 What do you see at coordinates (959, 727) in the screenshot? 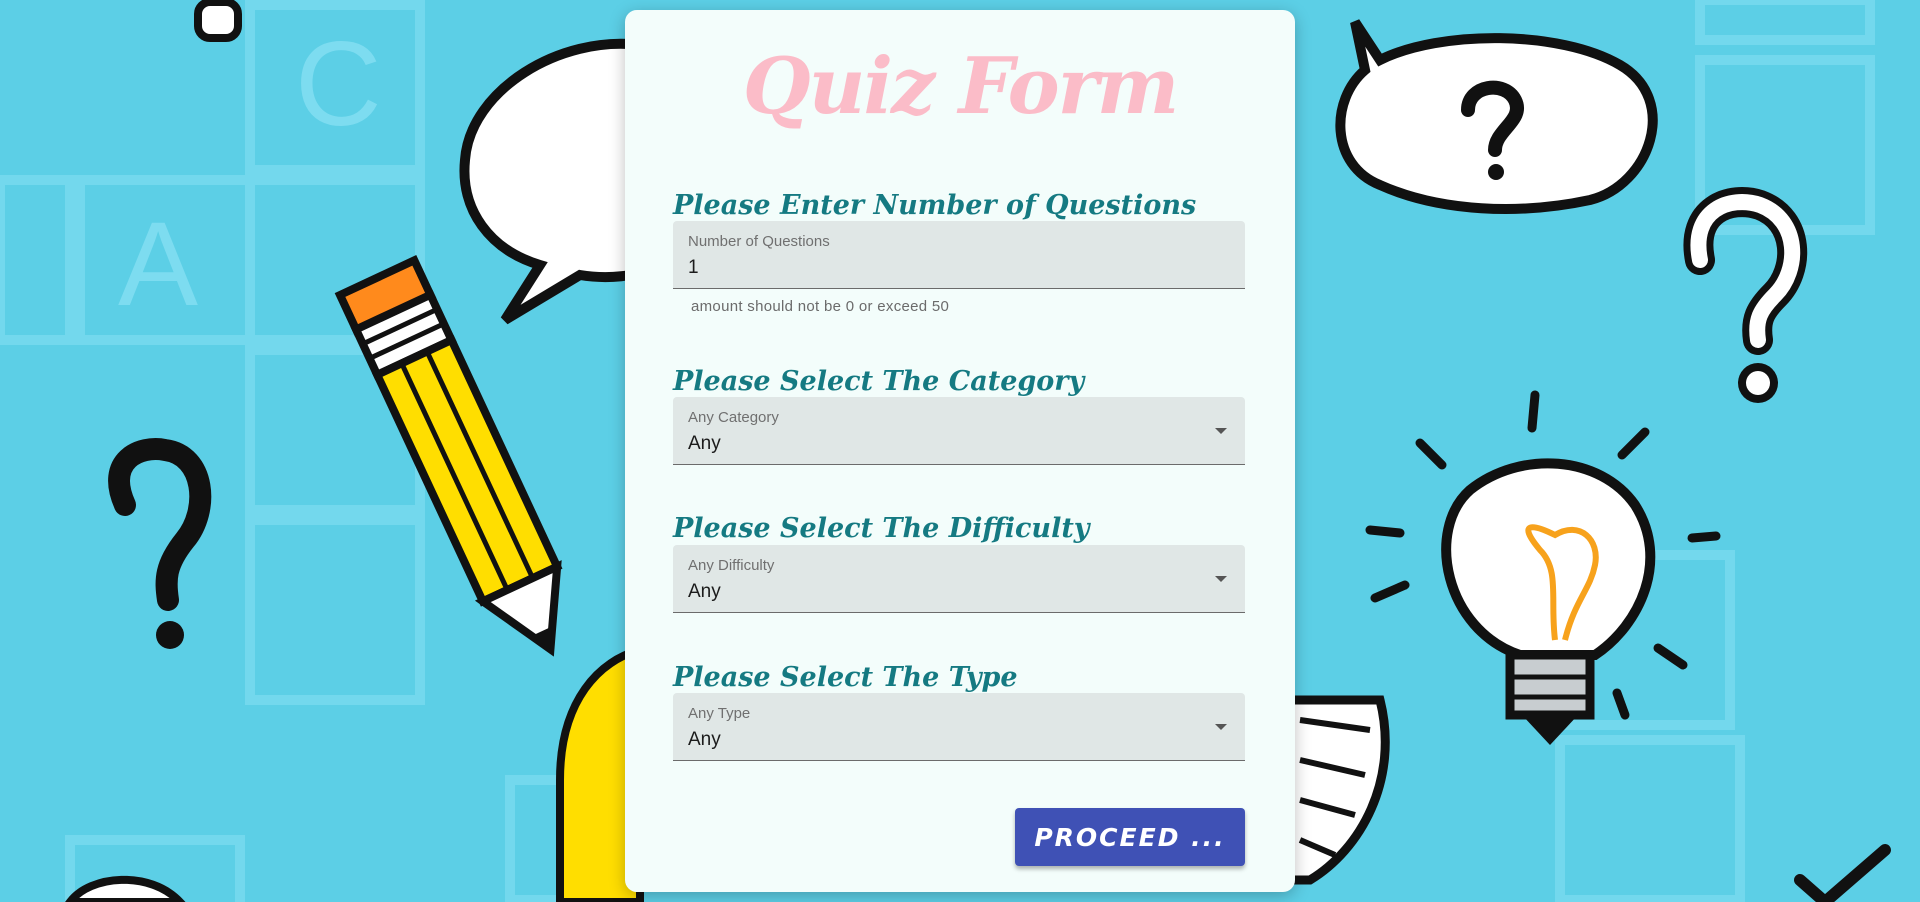
I see `type-select: Any Type Any` at bounding box center [959, 727].